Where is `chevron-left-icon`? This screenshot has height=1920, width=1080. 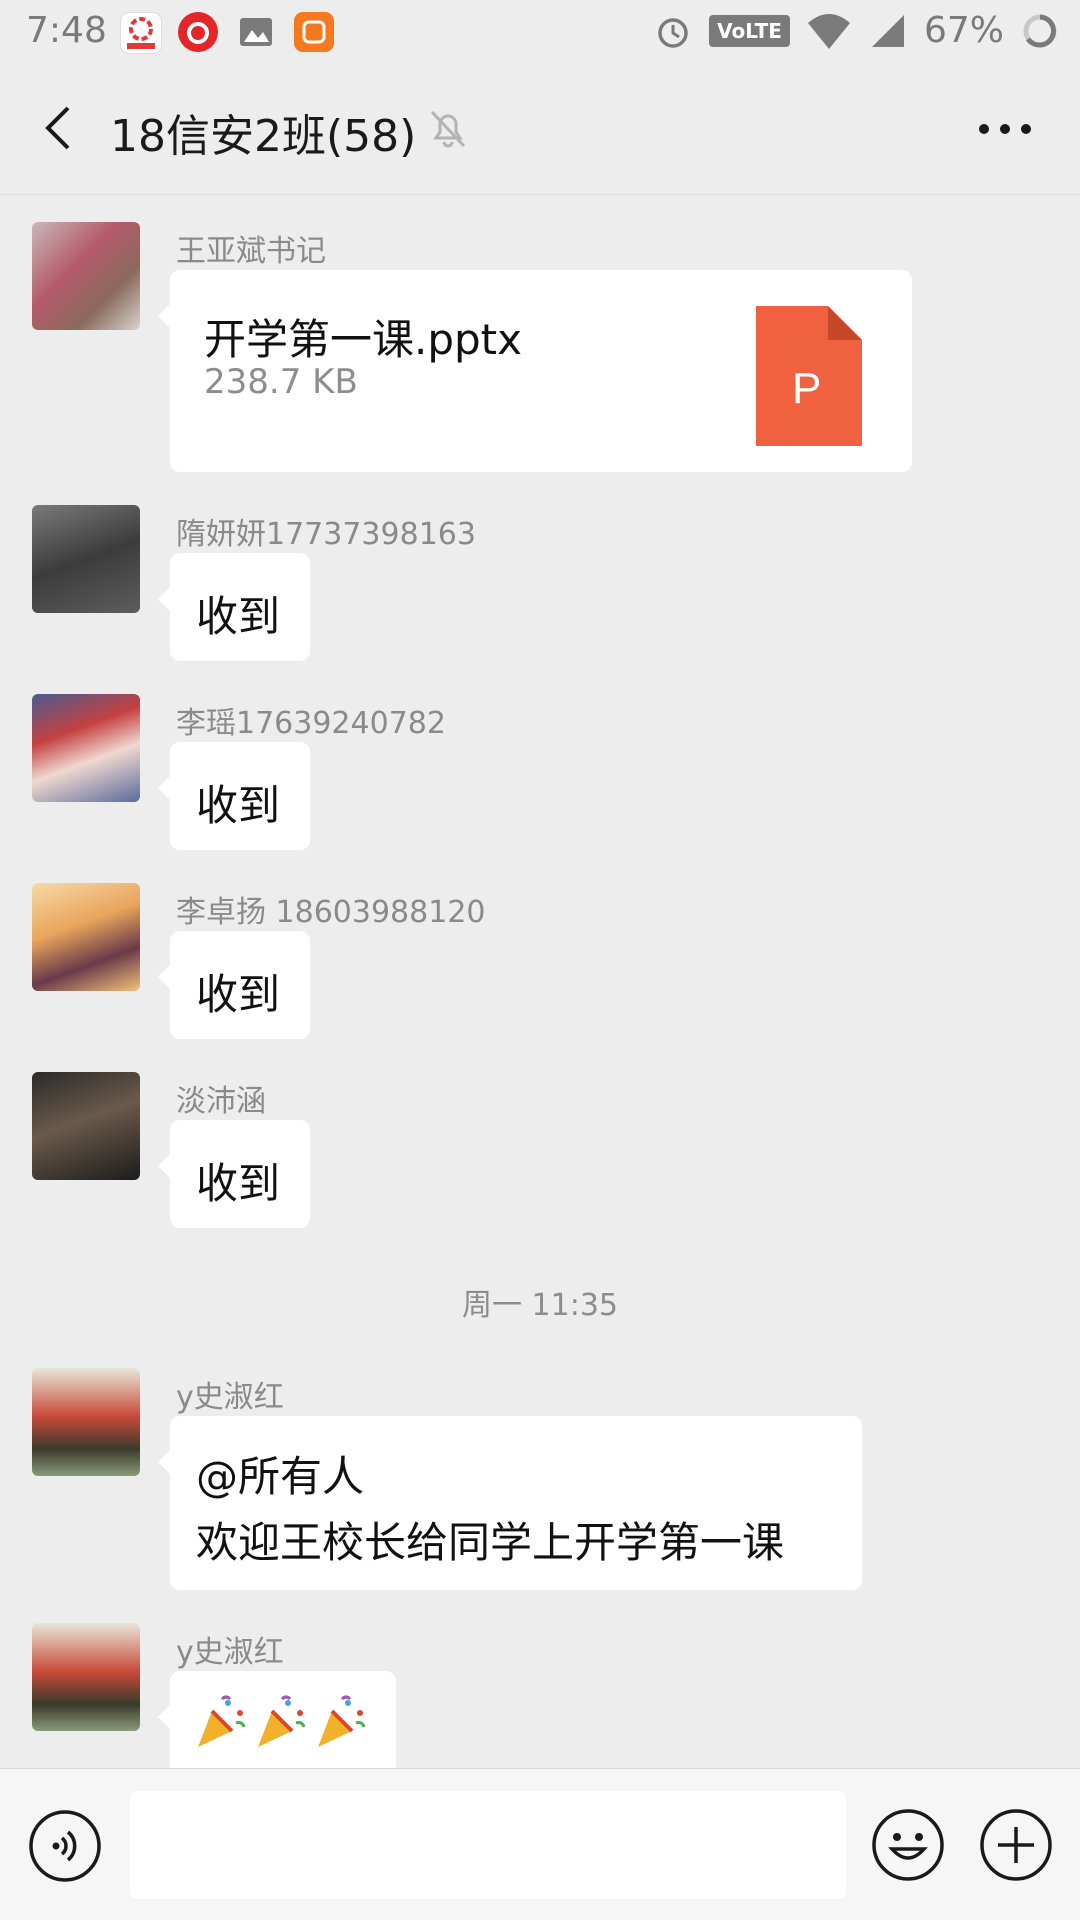 chevron-left-icon is located at coordinates (57, 128).